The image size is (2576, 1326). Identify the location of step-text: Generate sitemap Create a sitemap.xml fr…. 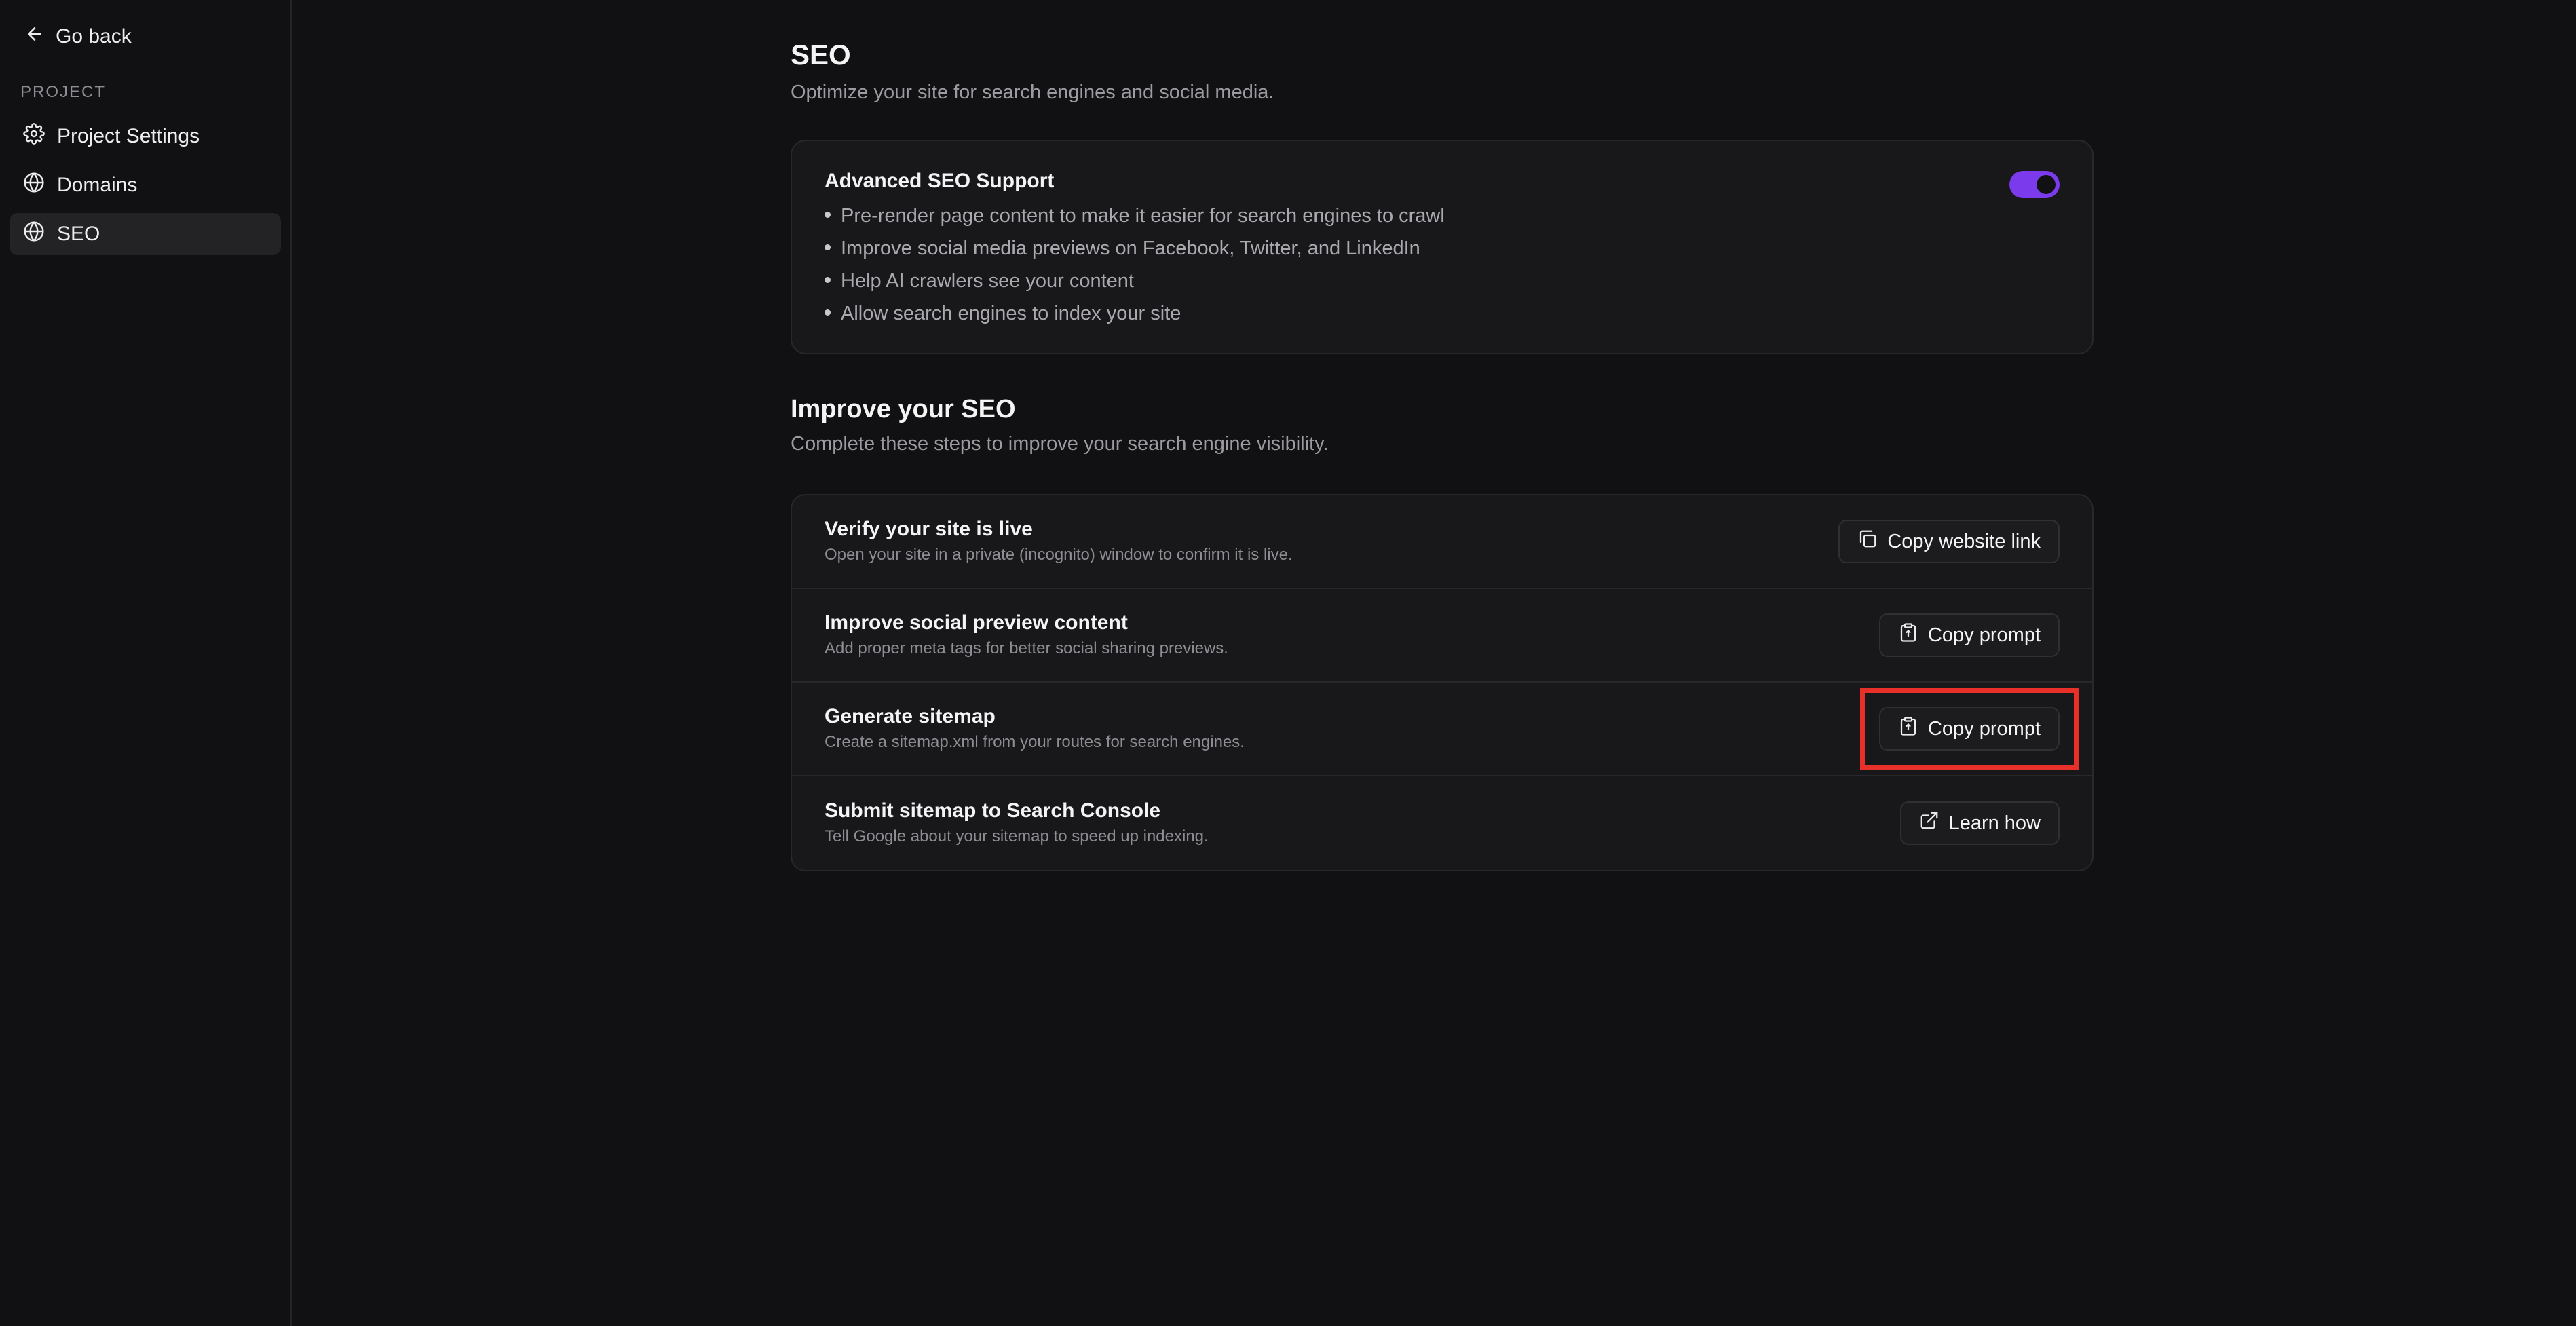
(1035, 729).